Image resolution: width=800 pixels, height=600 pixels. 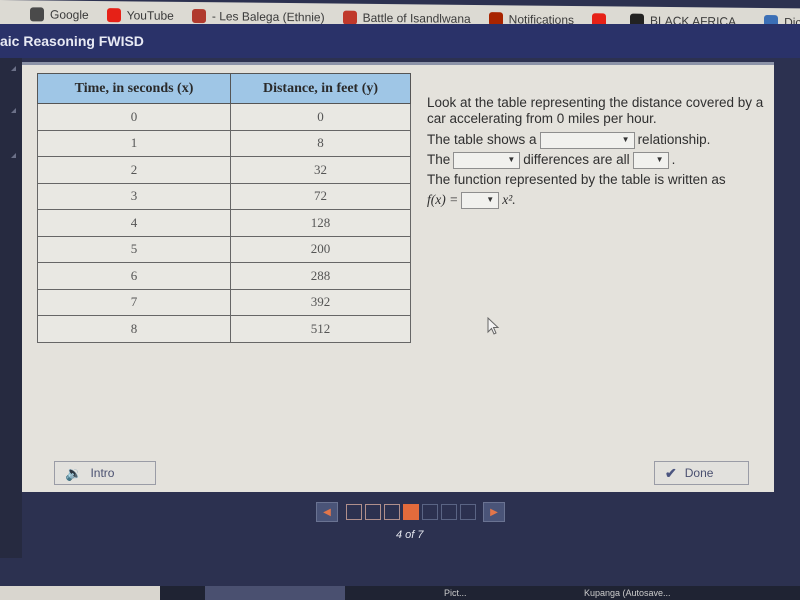 I want to click on taskbar-search, so click(x=80, y=593).